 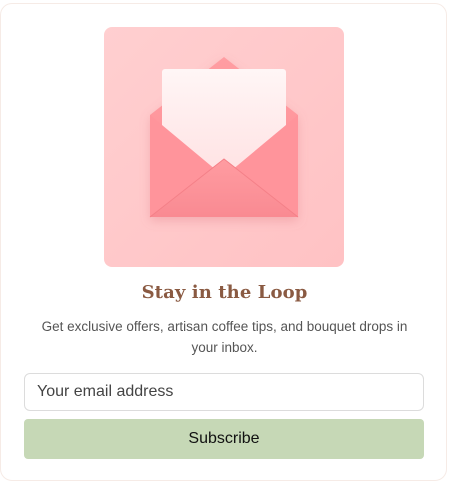 What do you see at coordinates (224, 292) in the screenshot?
I see `newsletter-title: Stay in the Loop` at bounding box center [224, 292].